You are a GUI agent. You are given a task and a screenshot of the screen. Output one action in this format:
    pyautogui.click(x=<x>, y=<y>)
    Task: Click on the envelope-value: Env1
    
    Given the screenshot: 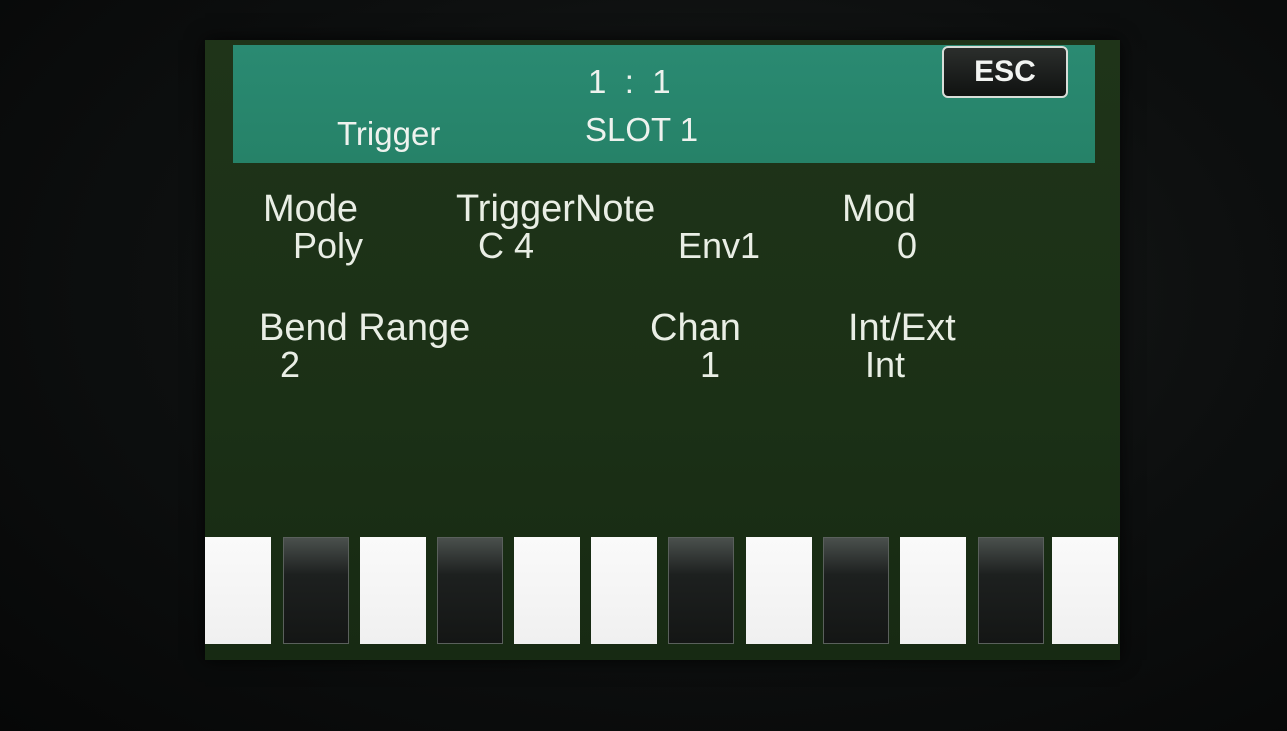 What is the action you would take?
    pyautogui.click(x=719, y=246)
    